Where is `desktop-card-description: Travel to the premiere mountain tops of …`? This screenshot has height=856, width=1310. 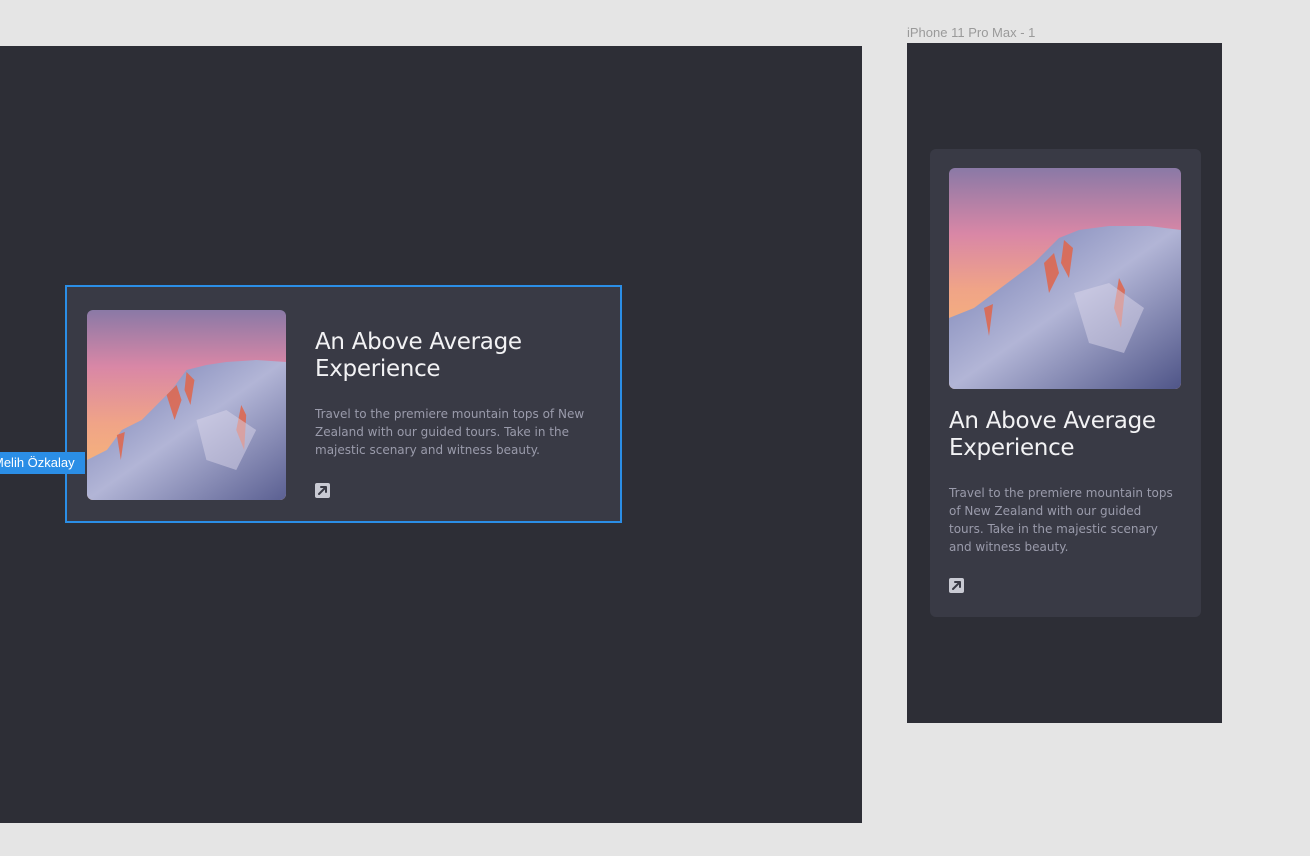
desktop-card-description: Travel to the premiere mountain tops of … is located at coordinates (450, 432).